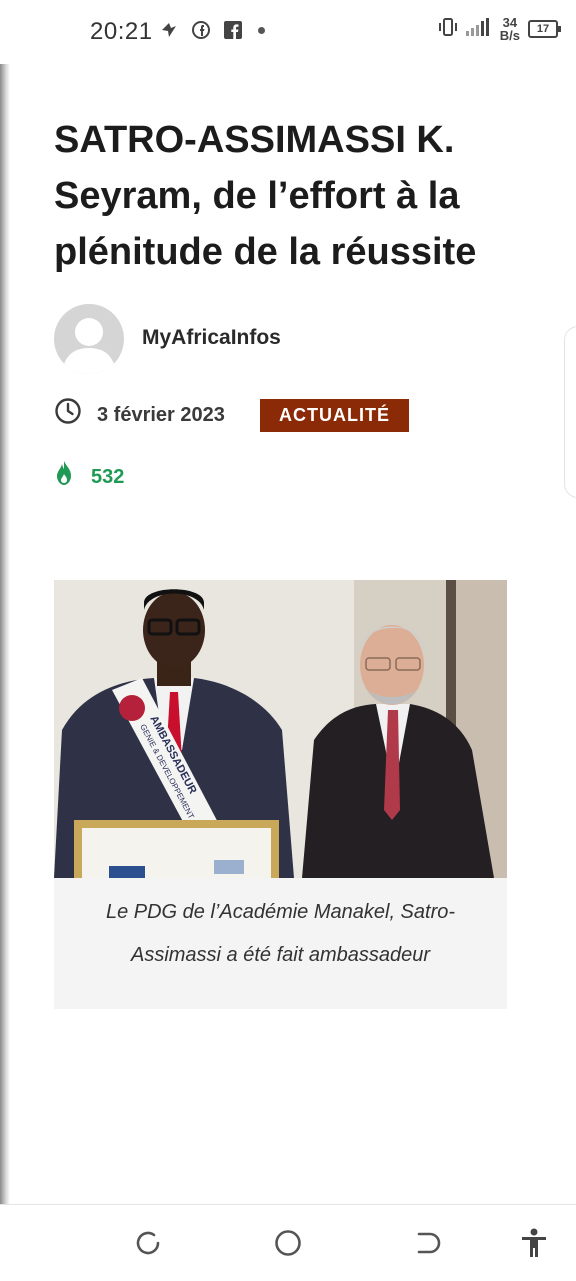  I want to click on home-icon, so click(288, 1243).